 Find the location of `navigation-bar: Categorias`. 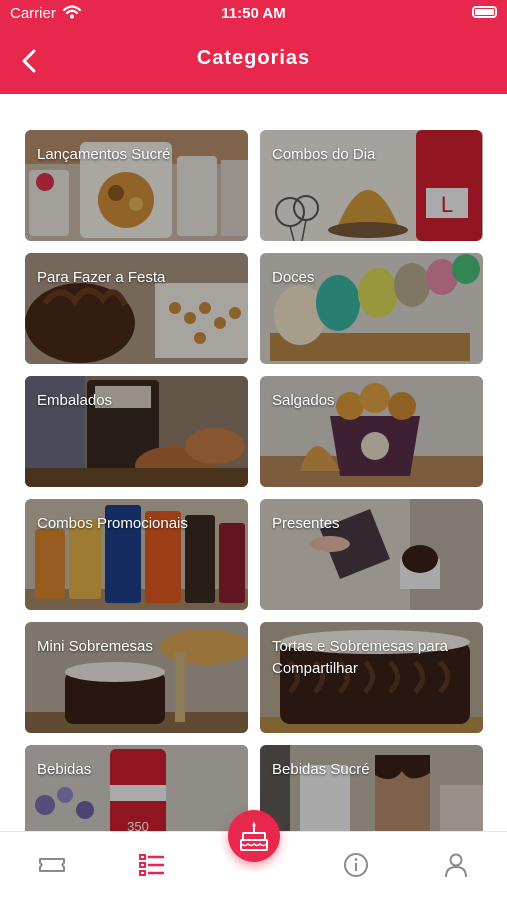

navigation-bar: Categorias is located at coordinates (253, 61).